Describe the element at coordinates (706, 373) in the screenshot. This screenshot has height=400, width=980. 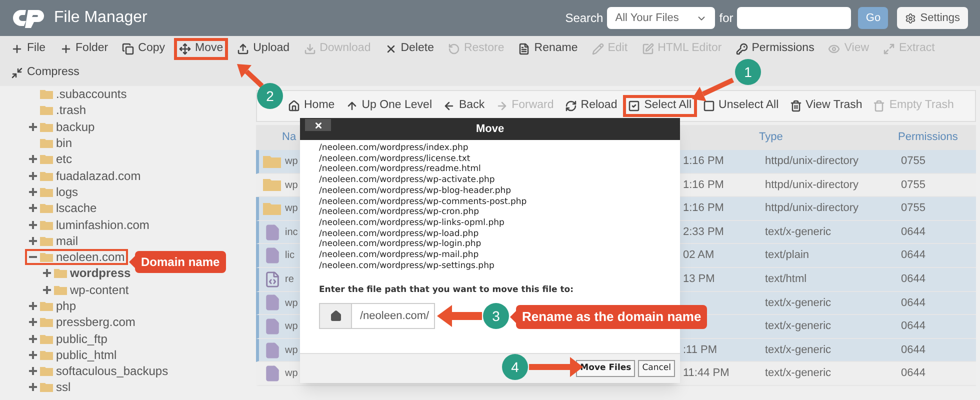
I see `modified-date: 11:44 PM` at that location.